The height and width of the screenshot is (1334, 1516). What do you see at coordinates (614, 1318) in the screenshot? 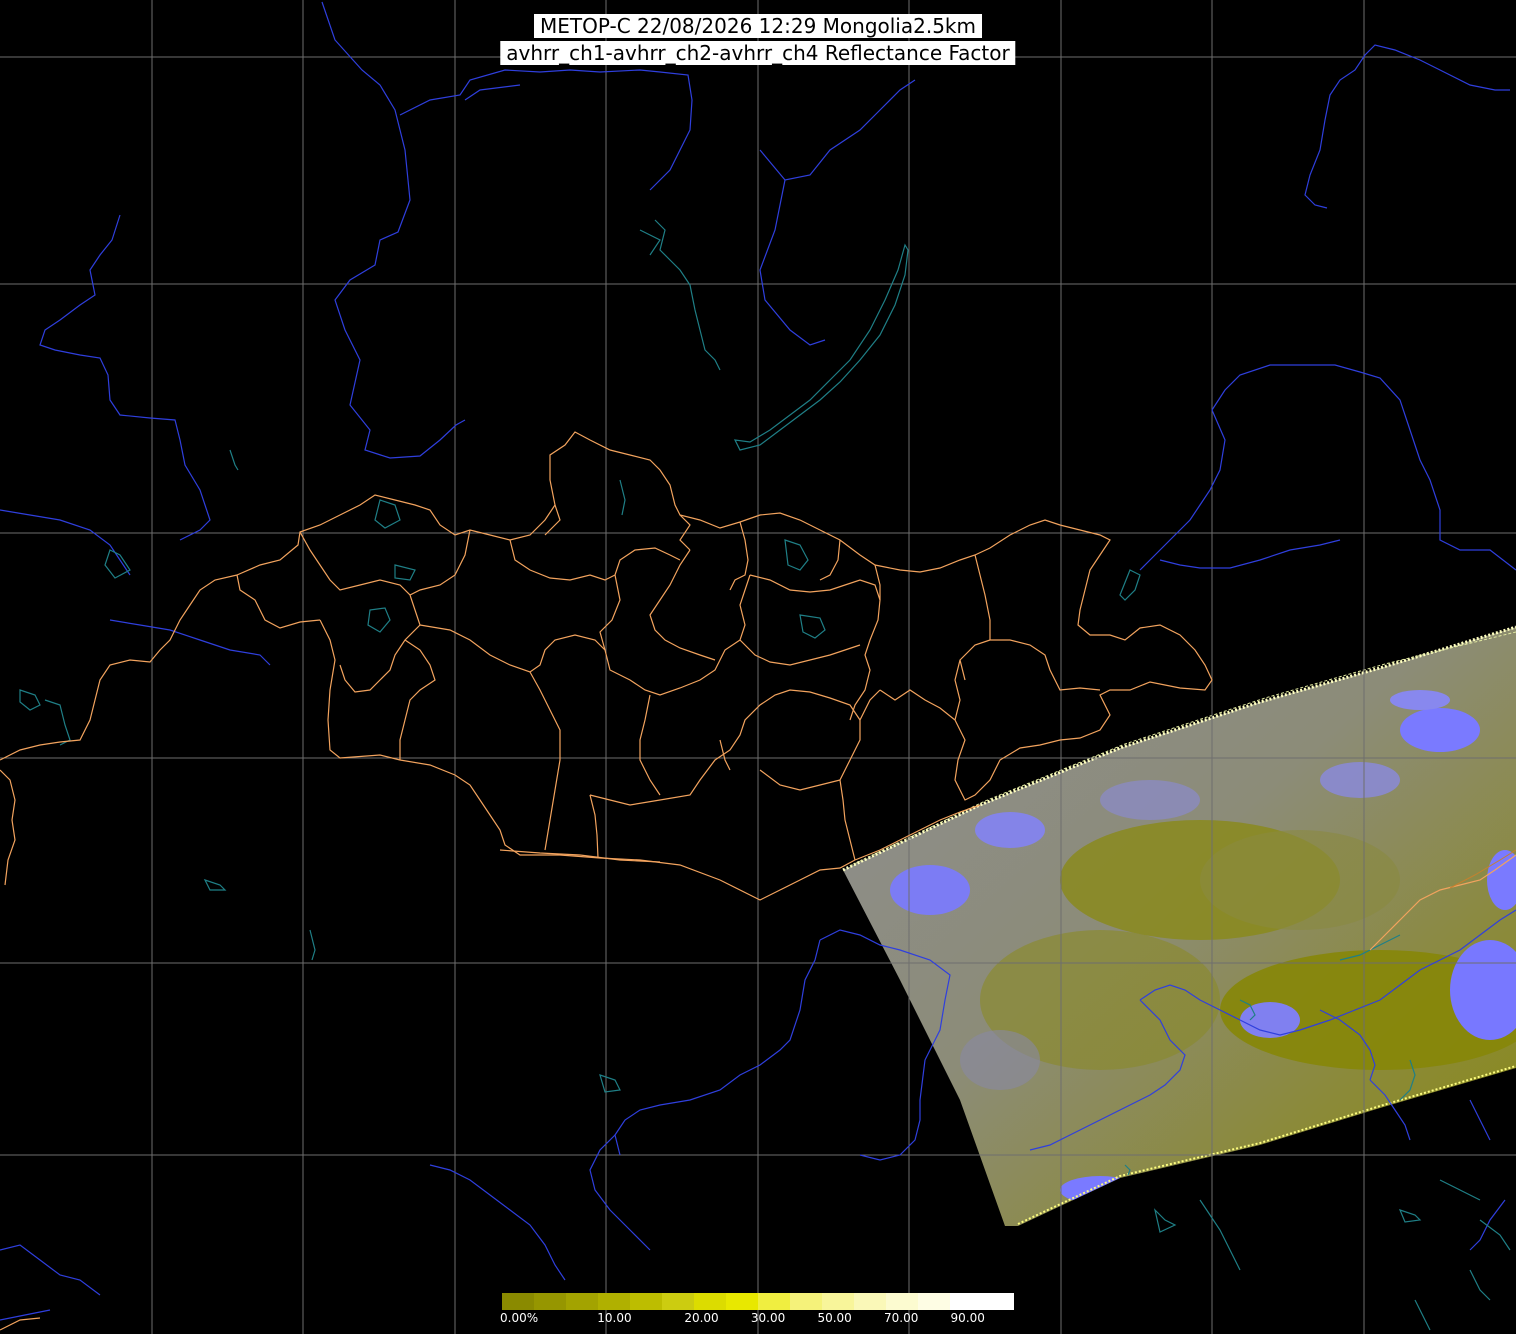
I see `legend-tick-label: 10.00` at bounding box center [614, 1318].